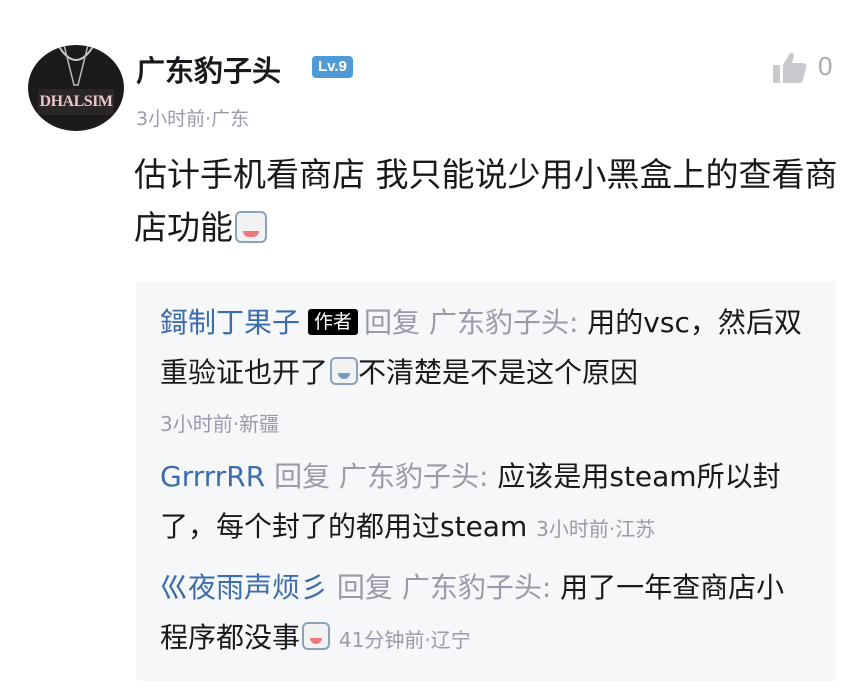  I want to click on like-count: 0, so click(825, 66).